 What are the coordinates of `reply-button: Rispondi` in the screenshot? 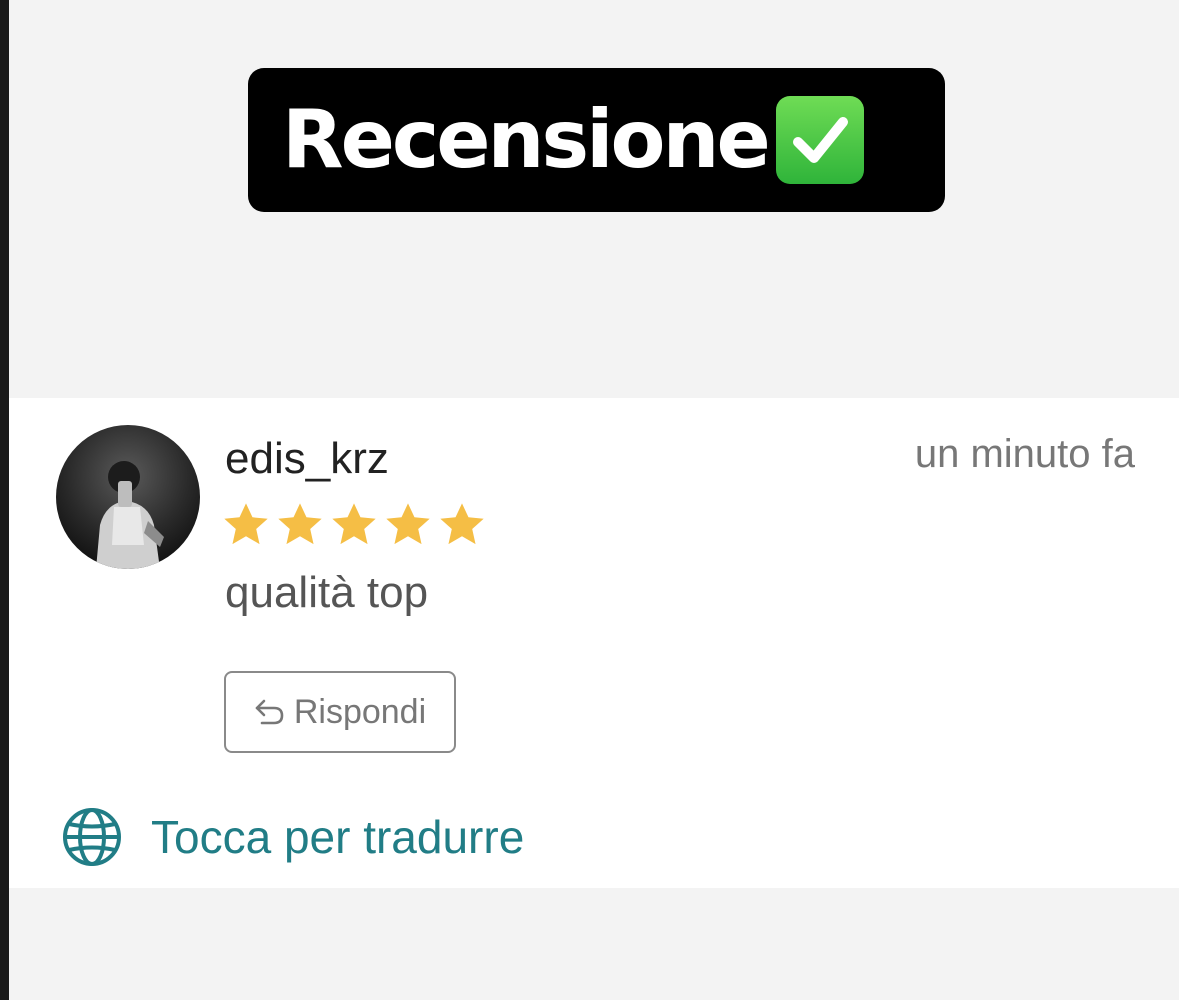 It's located at (340, 712).